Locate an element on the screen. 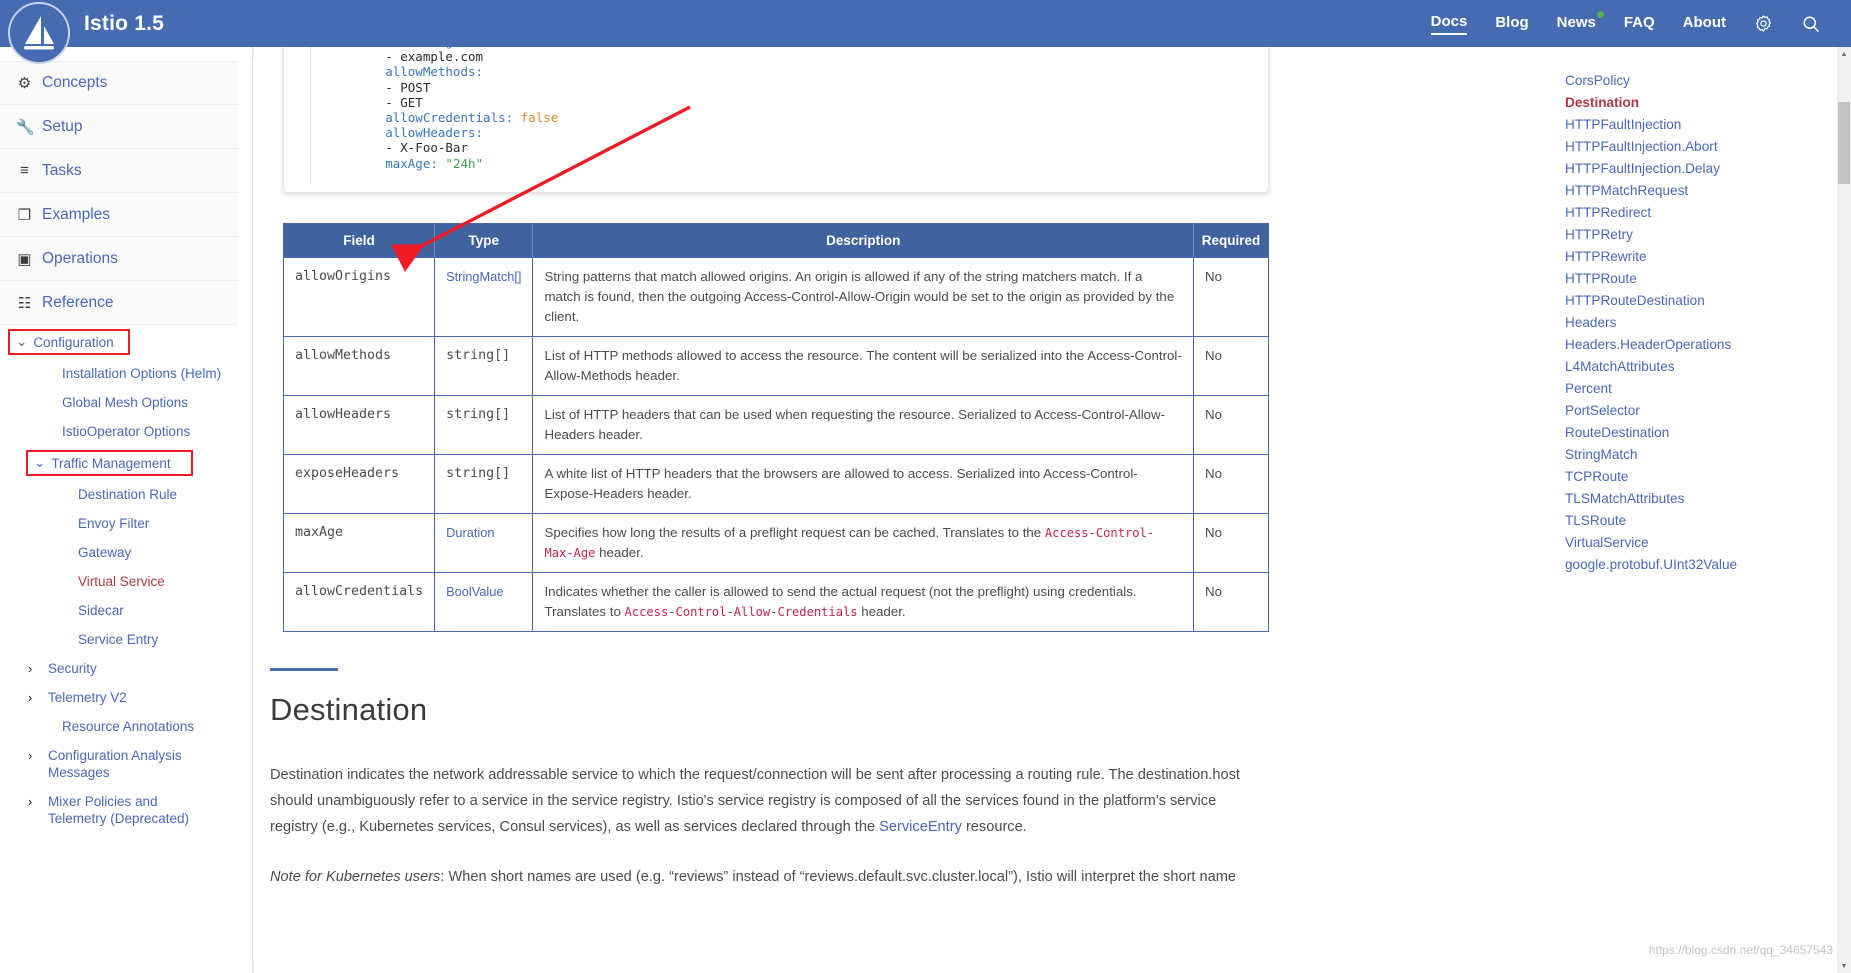 This screenshot has width=1851, height=973. code-token: - X-Foo-Bar is located at coordinates (396, 148).